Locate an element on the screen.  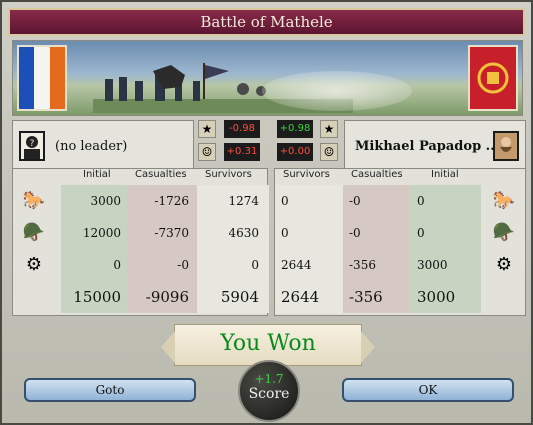
window-title: Battle of Mathele is located at coordinates (266, 22).